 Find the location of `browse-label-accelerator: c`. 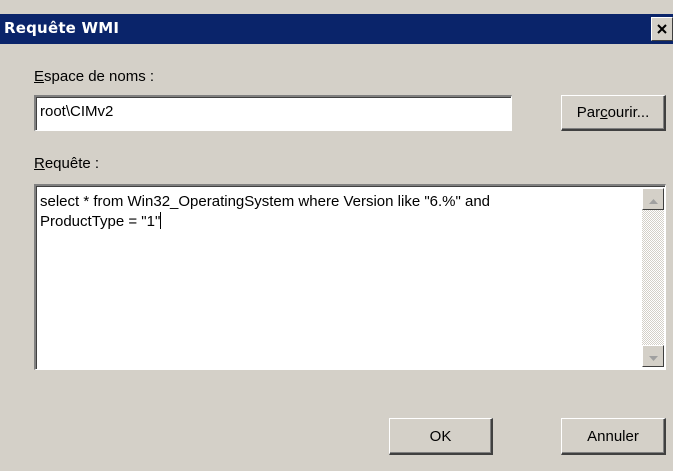

browse-label-accelerator: c is located at coordinates (604, 112).